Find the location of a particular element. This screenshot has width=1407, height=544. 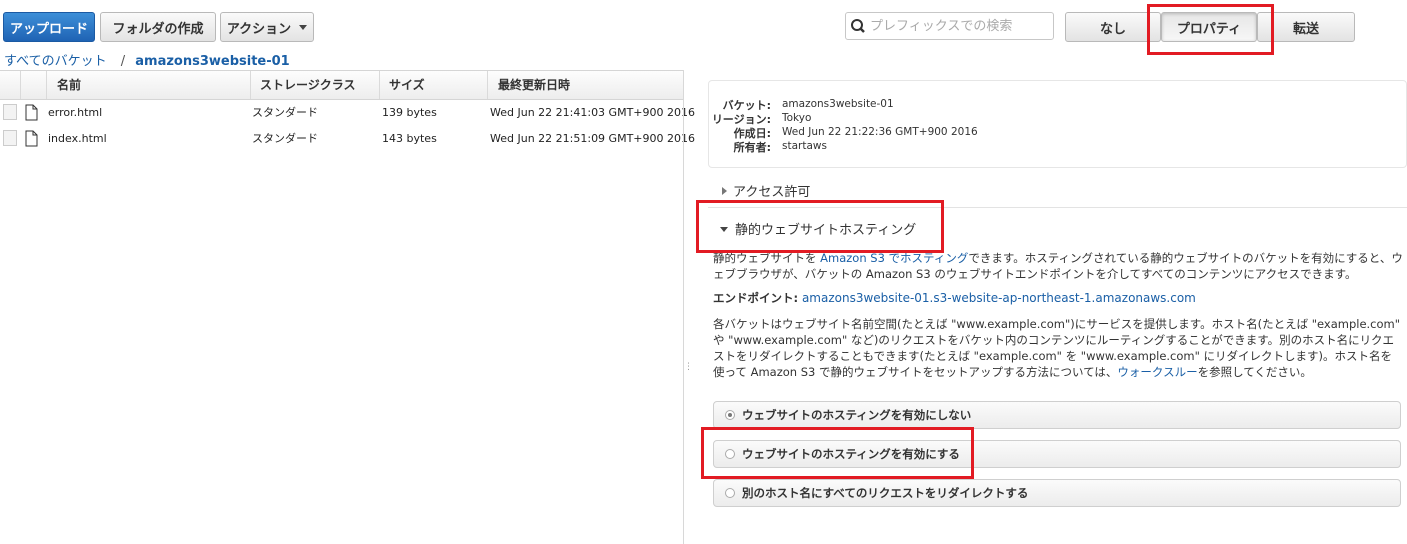

option-redirect-requests: 別のホスト名にすべてのリクエストをリダイレクトする is located at coordinates (1057, 493).